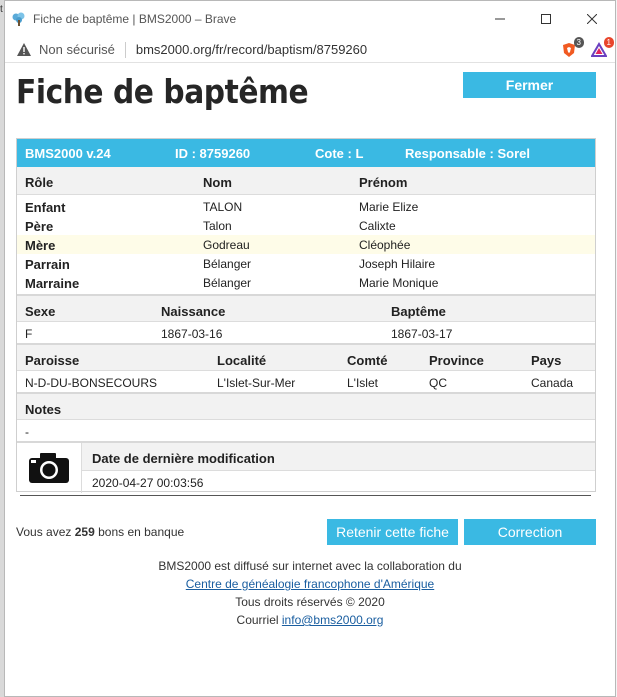 The height and width of the screenshot is (697, 617). What do you see at coordinates (183, 458) in the screenshot?
I see `modified-header: Date de dernière modification` at bounding box center [183, 458].